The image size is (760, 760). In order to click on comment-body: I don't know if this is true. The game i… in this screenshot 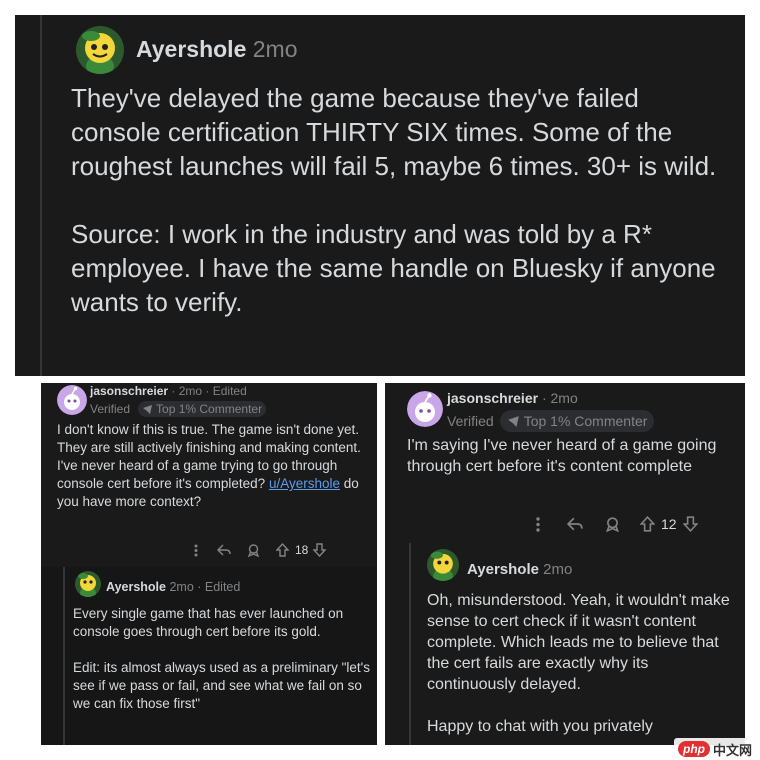, I will do `click(209, 466)`.